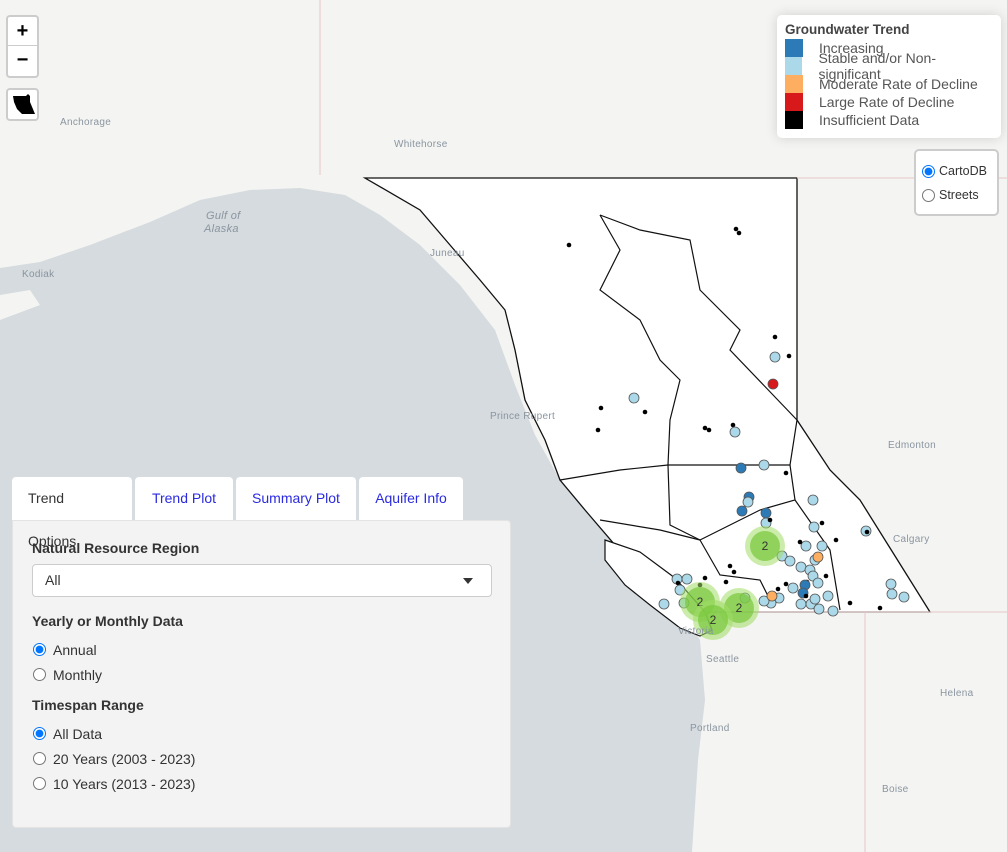 Image resolution: width=1007 pixels, height=852 pixels. Describe the element at coordinates (959, 195) in the screenshot. I see `layer-label: Streets` at that location.